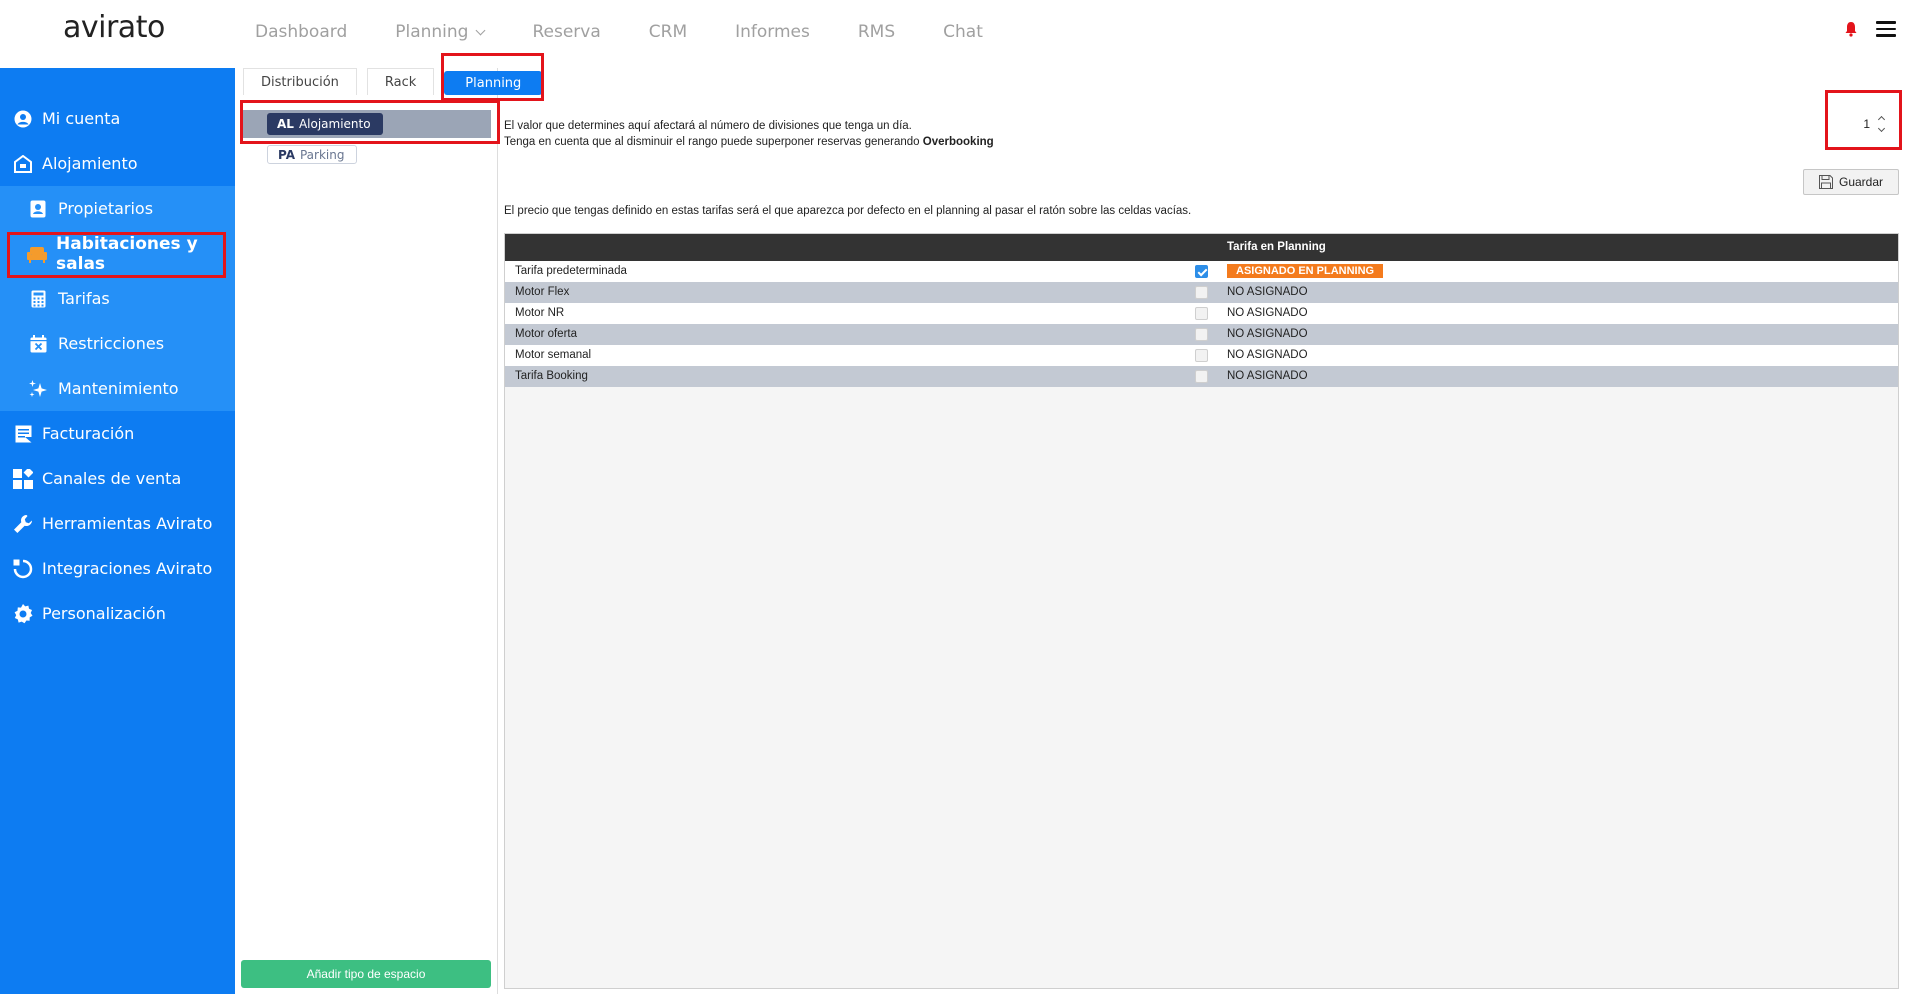  I want to click on save-label: Guardar, so click(1861, 182).